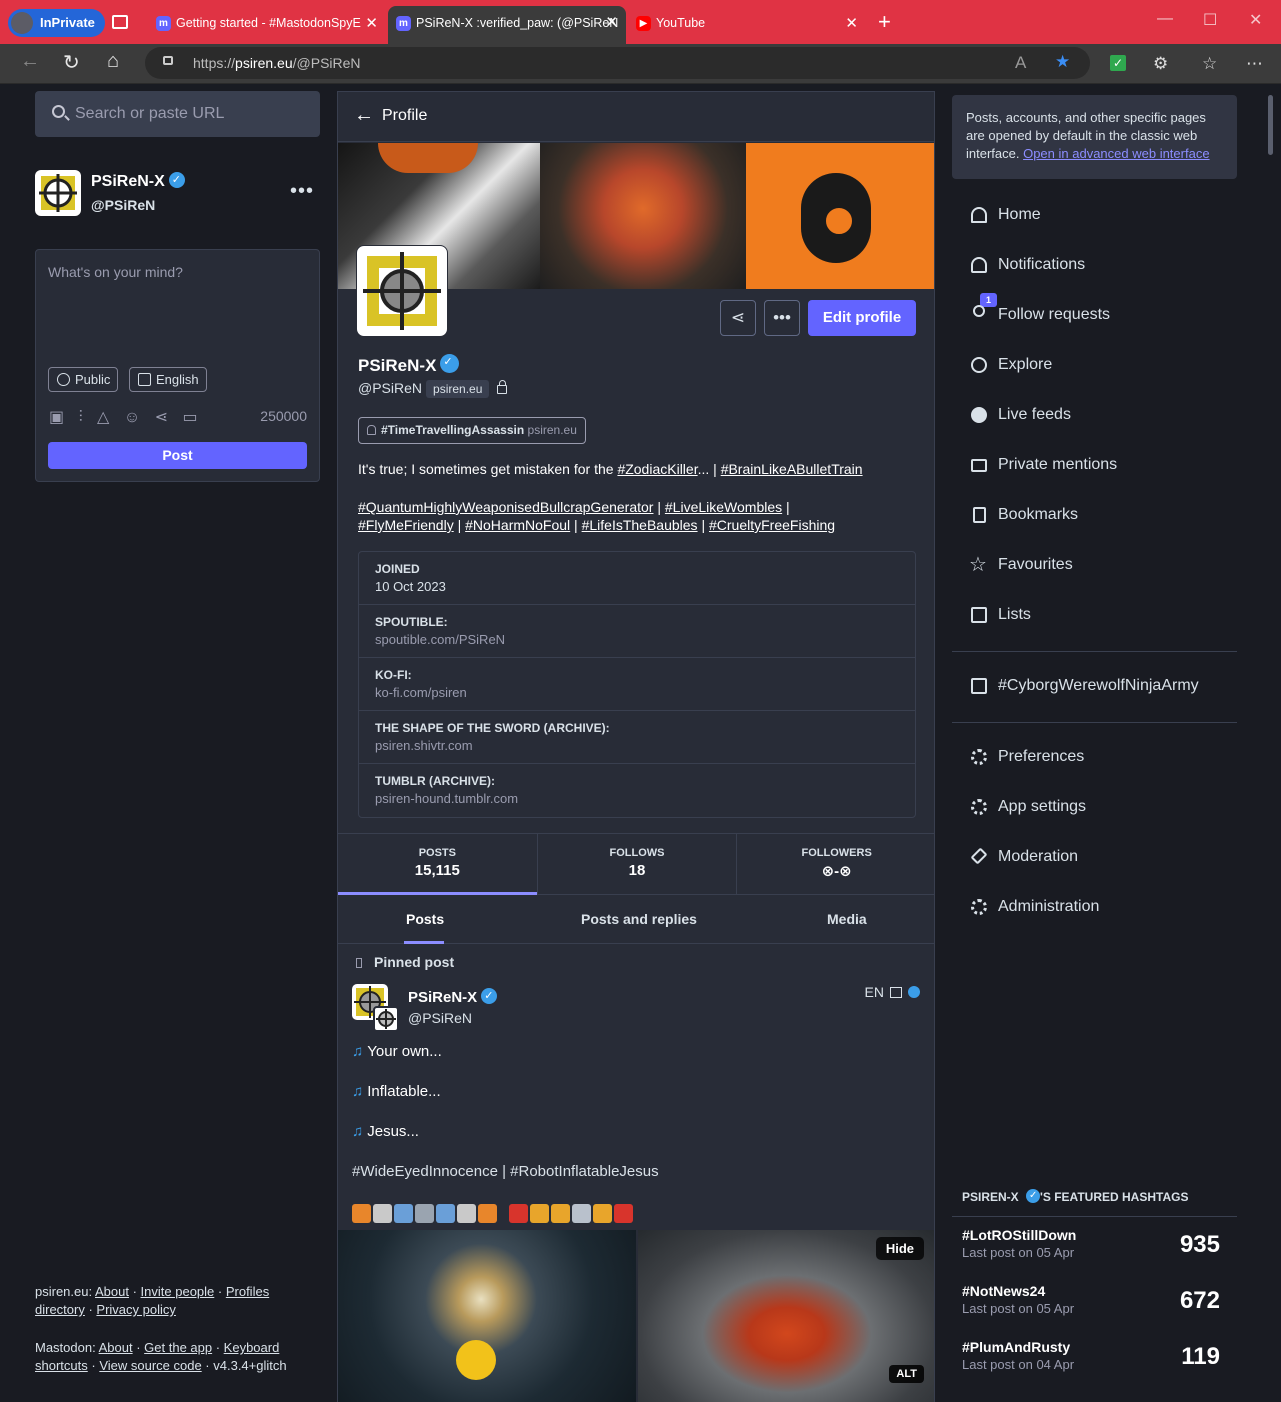 The image size is (1281, 1402). I want to click on share-icon: ⋖, so click(161, 417).